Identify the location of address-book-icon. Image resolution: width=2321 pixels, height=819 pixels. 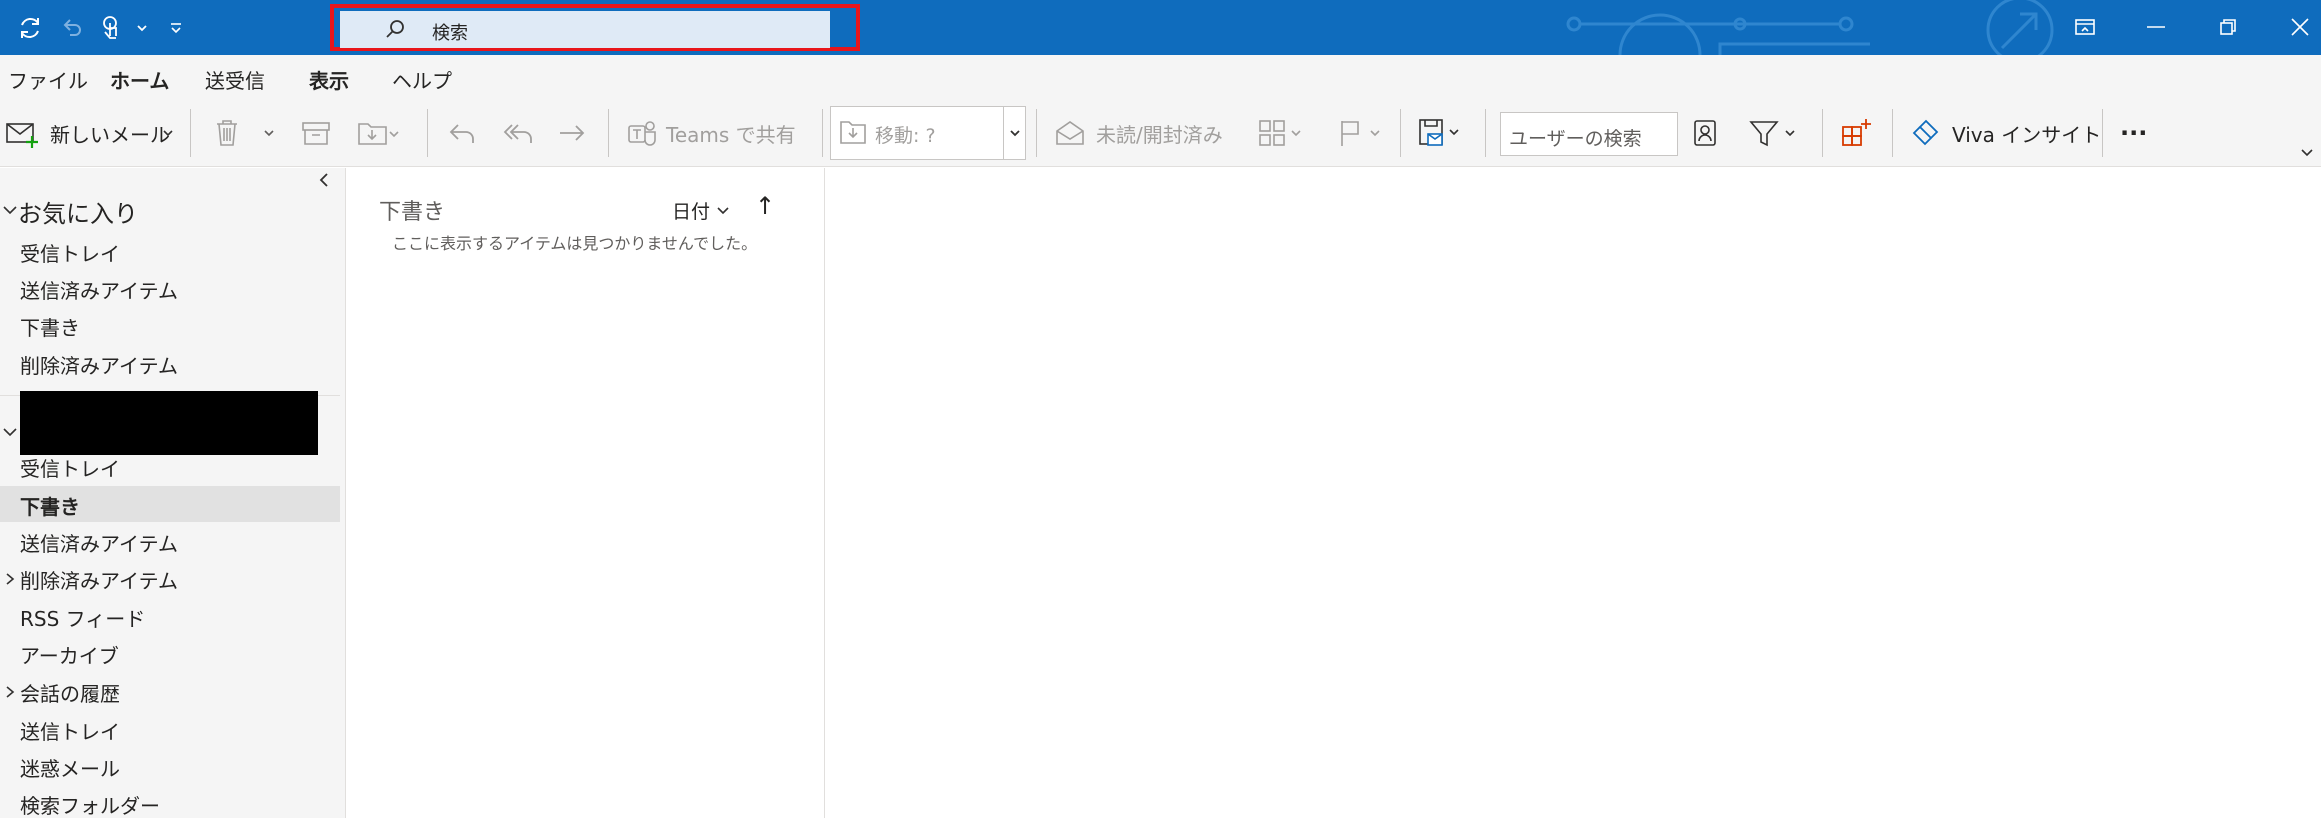
(1705, 133).